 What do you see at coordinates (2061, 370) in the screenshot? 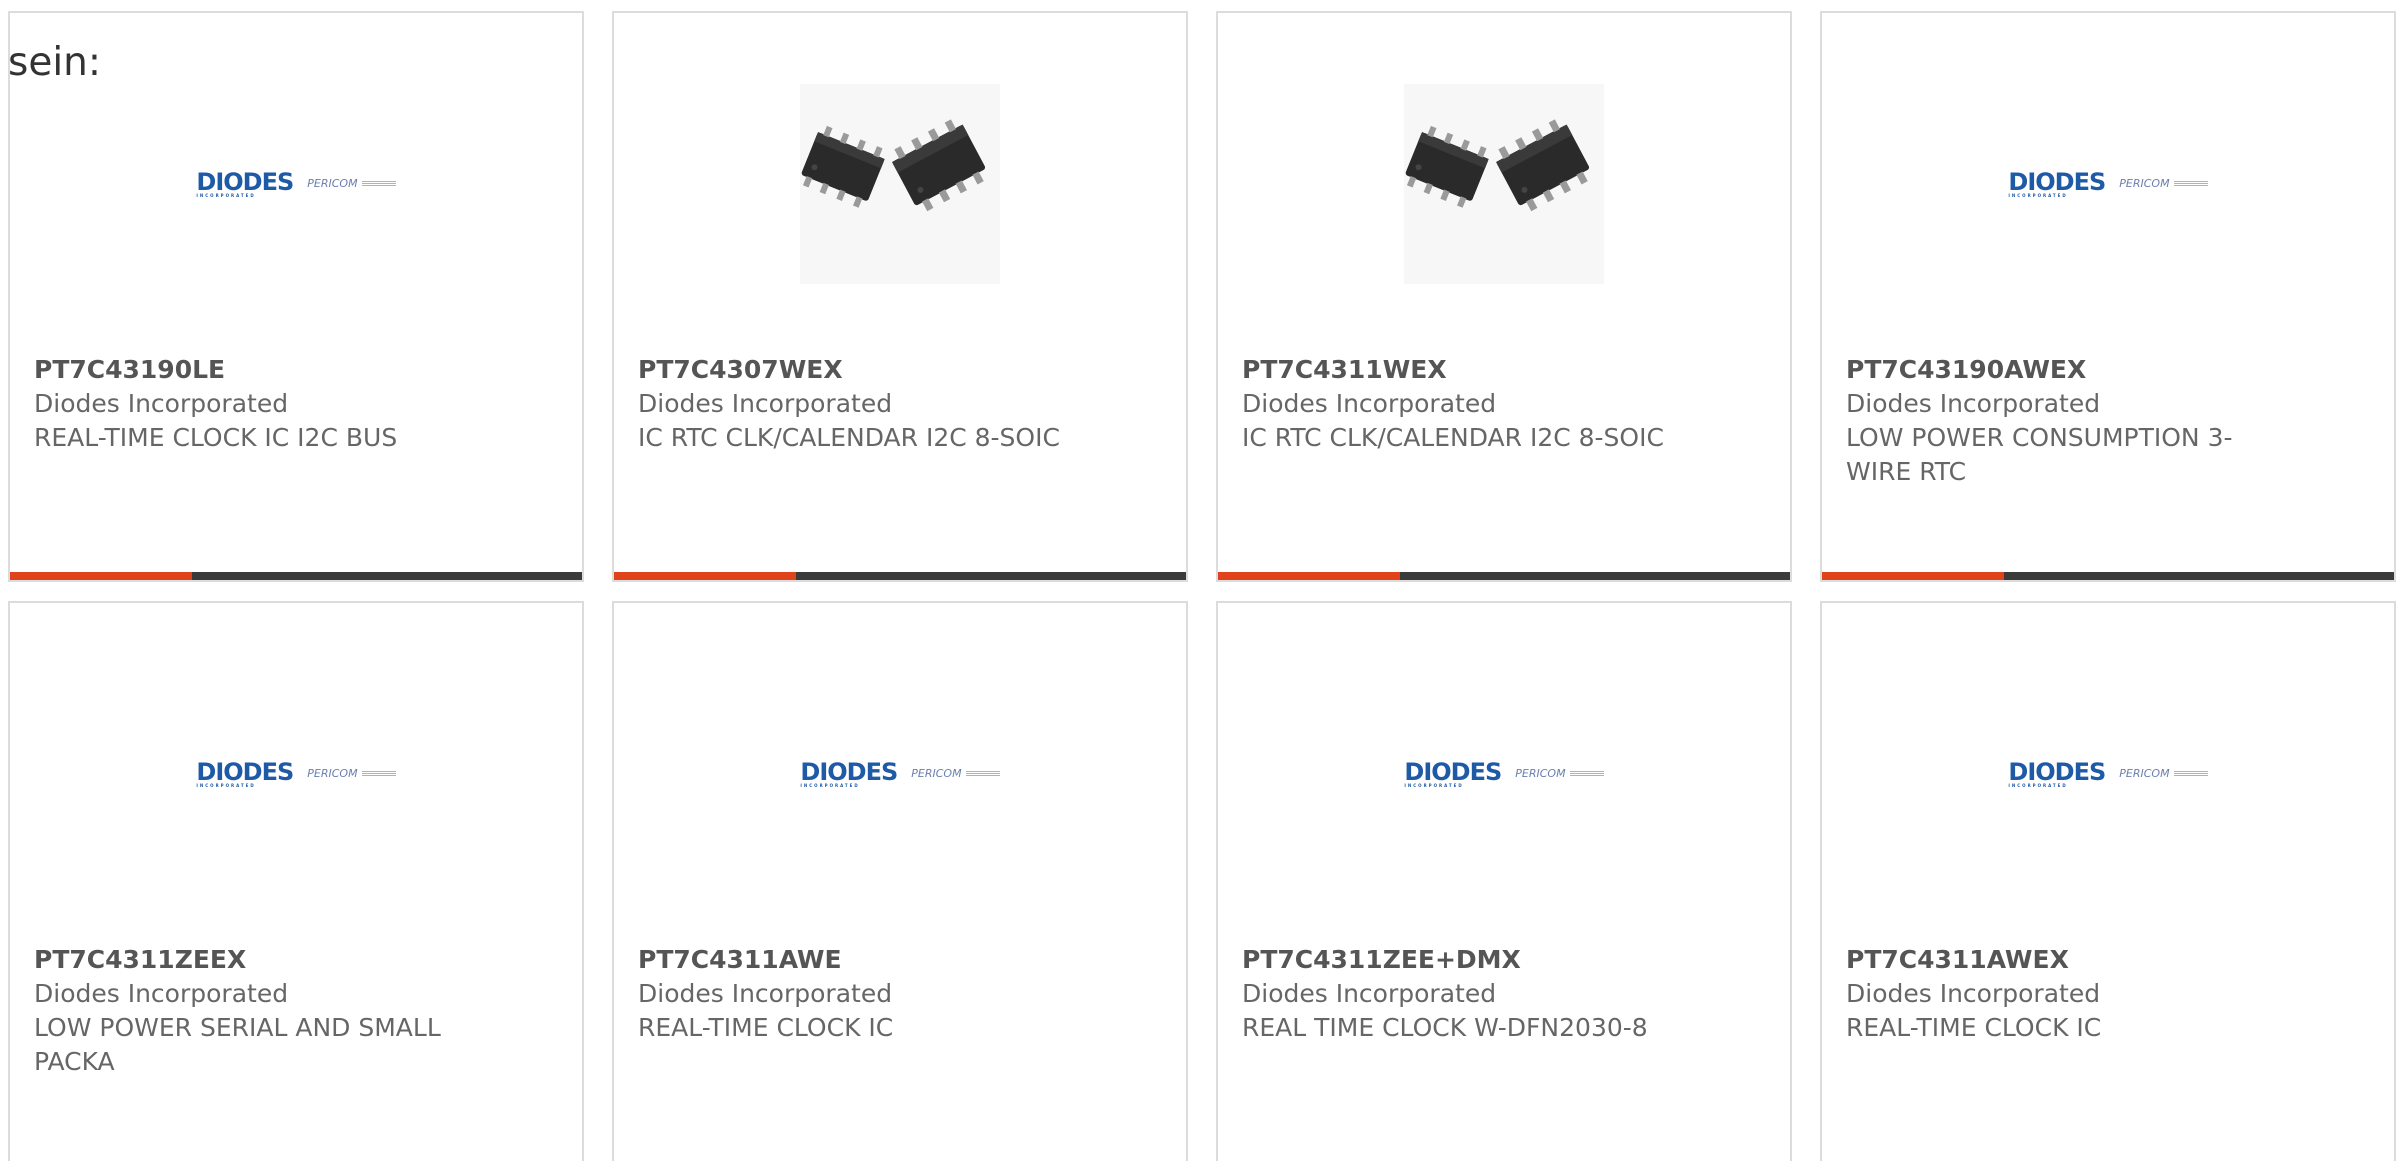
I see `part-number-link: PT7C43190AWEX` at bounding box center [2061, 370].